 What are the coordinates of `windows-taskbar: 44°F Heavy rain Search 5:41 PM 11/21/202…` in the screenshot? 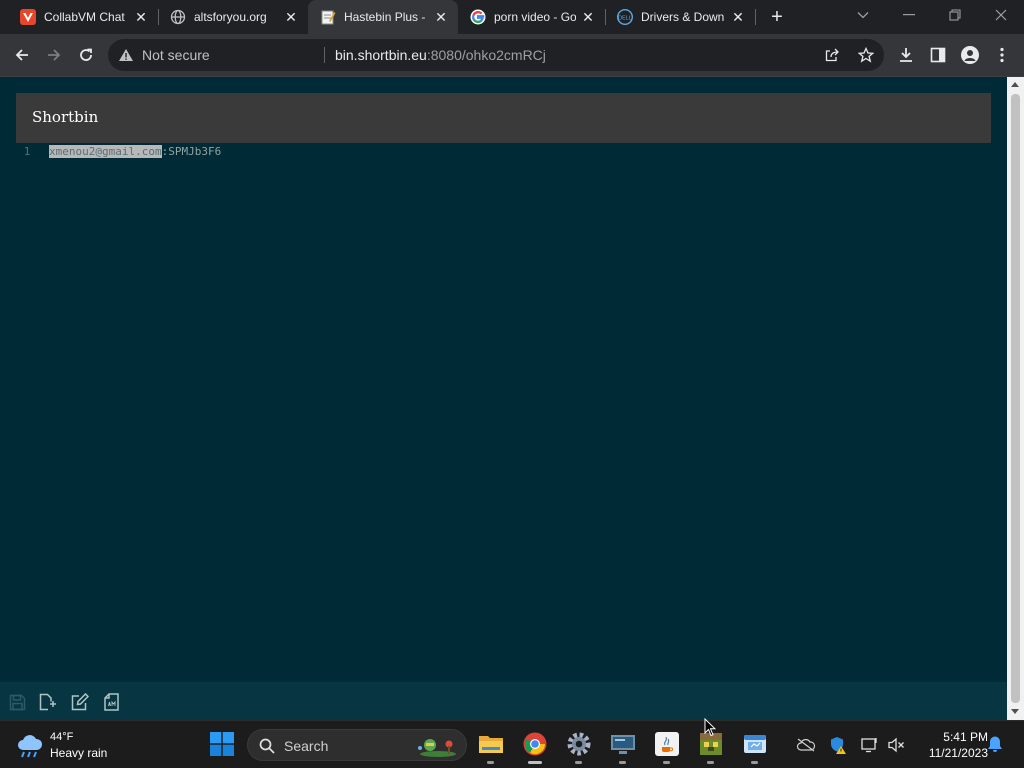 It's located at (512, 744).